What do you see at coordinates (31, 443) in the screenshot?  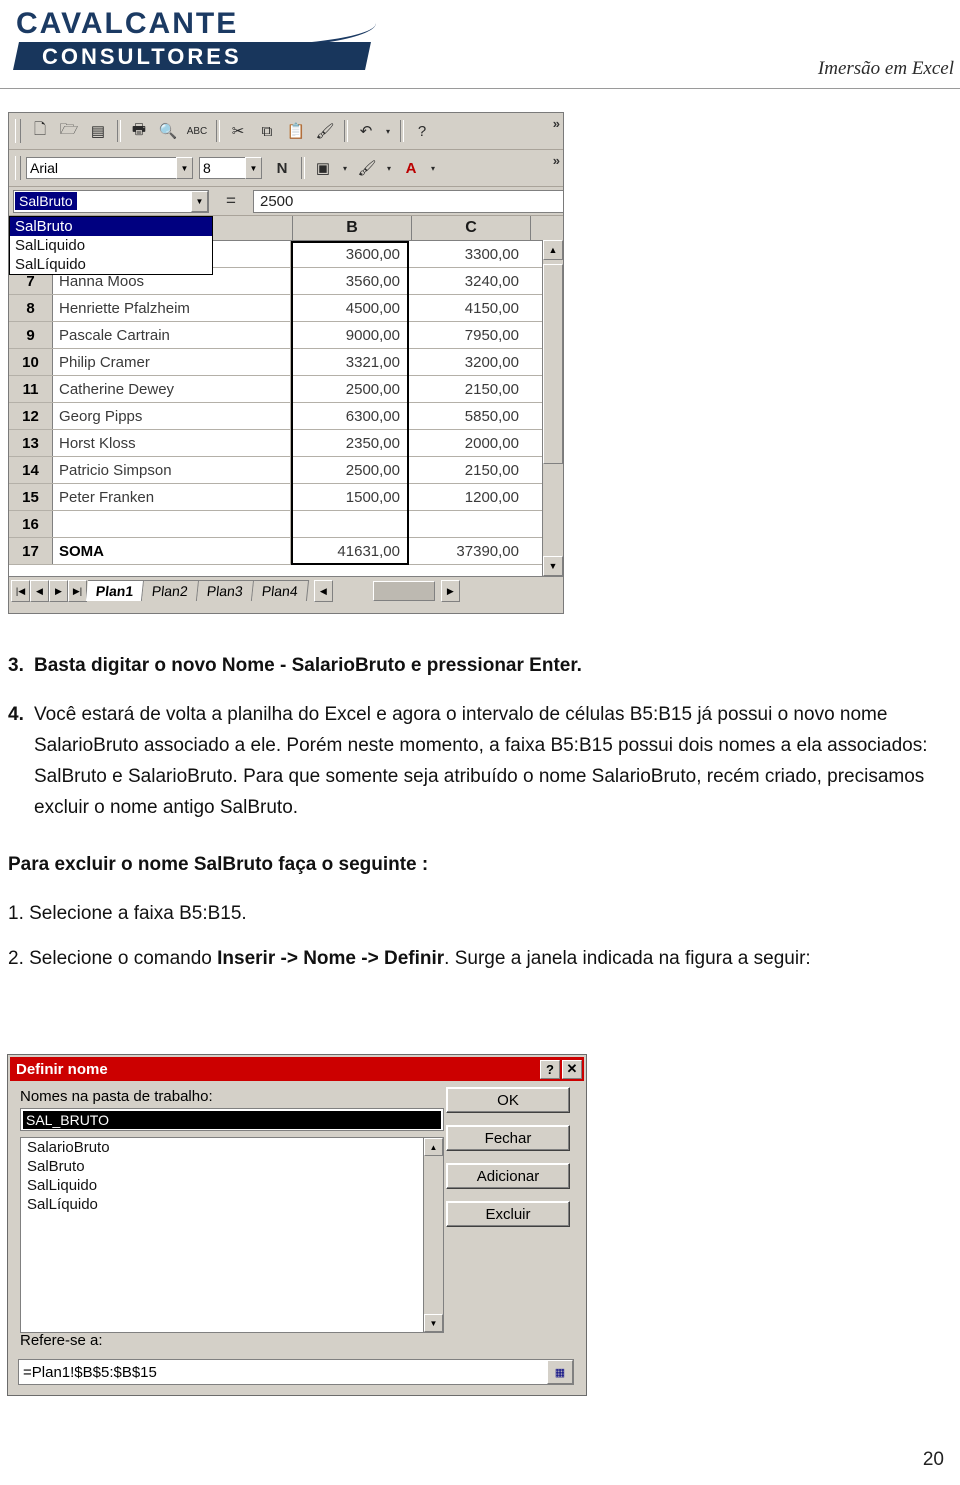 I see `row-header: 13` at bounding box center [31, 443].